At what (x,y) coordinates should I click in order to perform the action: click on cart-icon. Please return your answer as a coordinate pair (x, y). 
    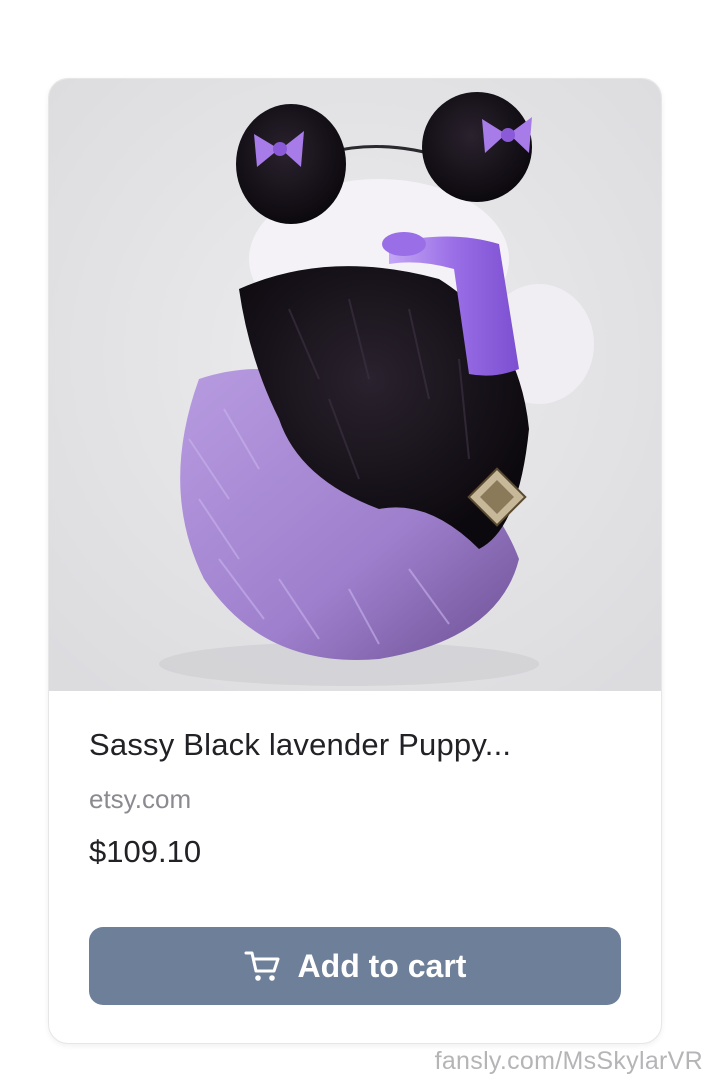
    Looking at the image, I should click on (263, 966).